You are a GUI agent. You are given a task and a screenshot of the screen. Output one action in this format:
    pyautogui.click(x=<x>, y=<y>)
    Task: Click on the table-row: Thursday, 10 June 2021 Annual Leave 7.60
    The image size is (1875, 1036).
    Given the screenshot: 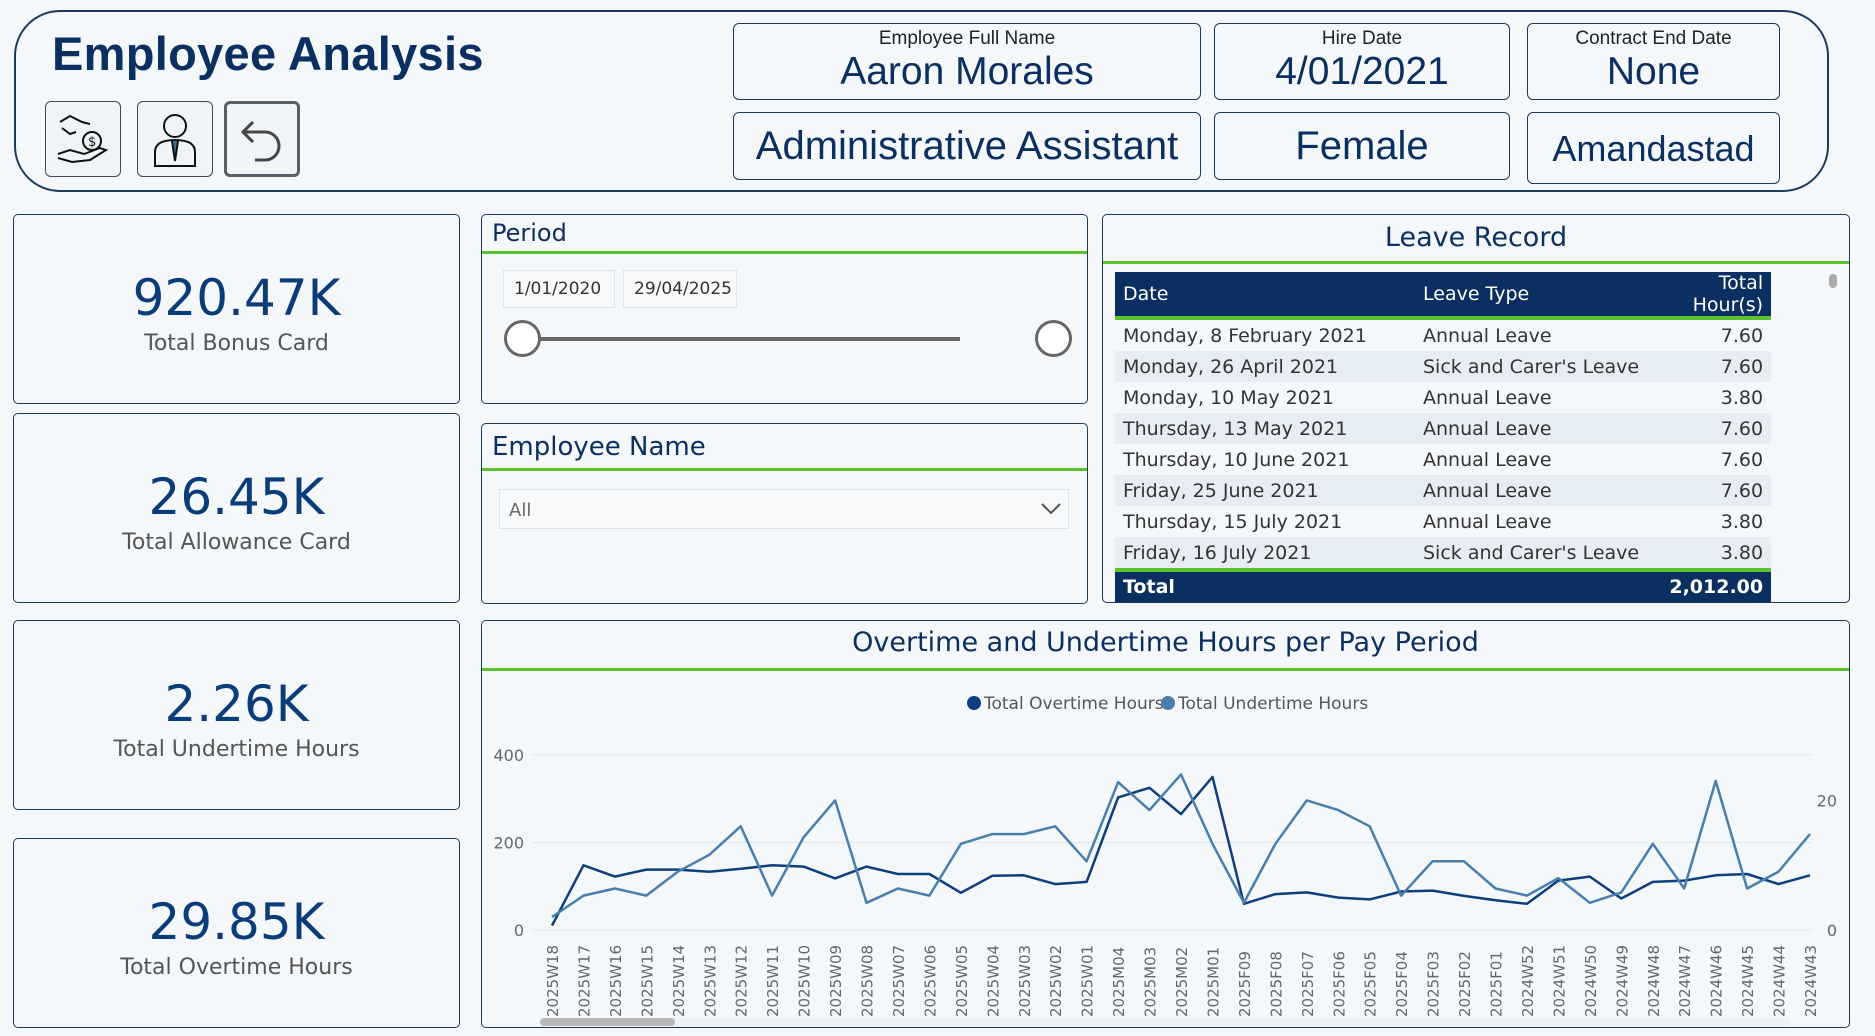 What is the action you would take?
    pyautogui.click(x=1443, y=459)
    